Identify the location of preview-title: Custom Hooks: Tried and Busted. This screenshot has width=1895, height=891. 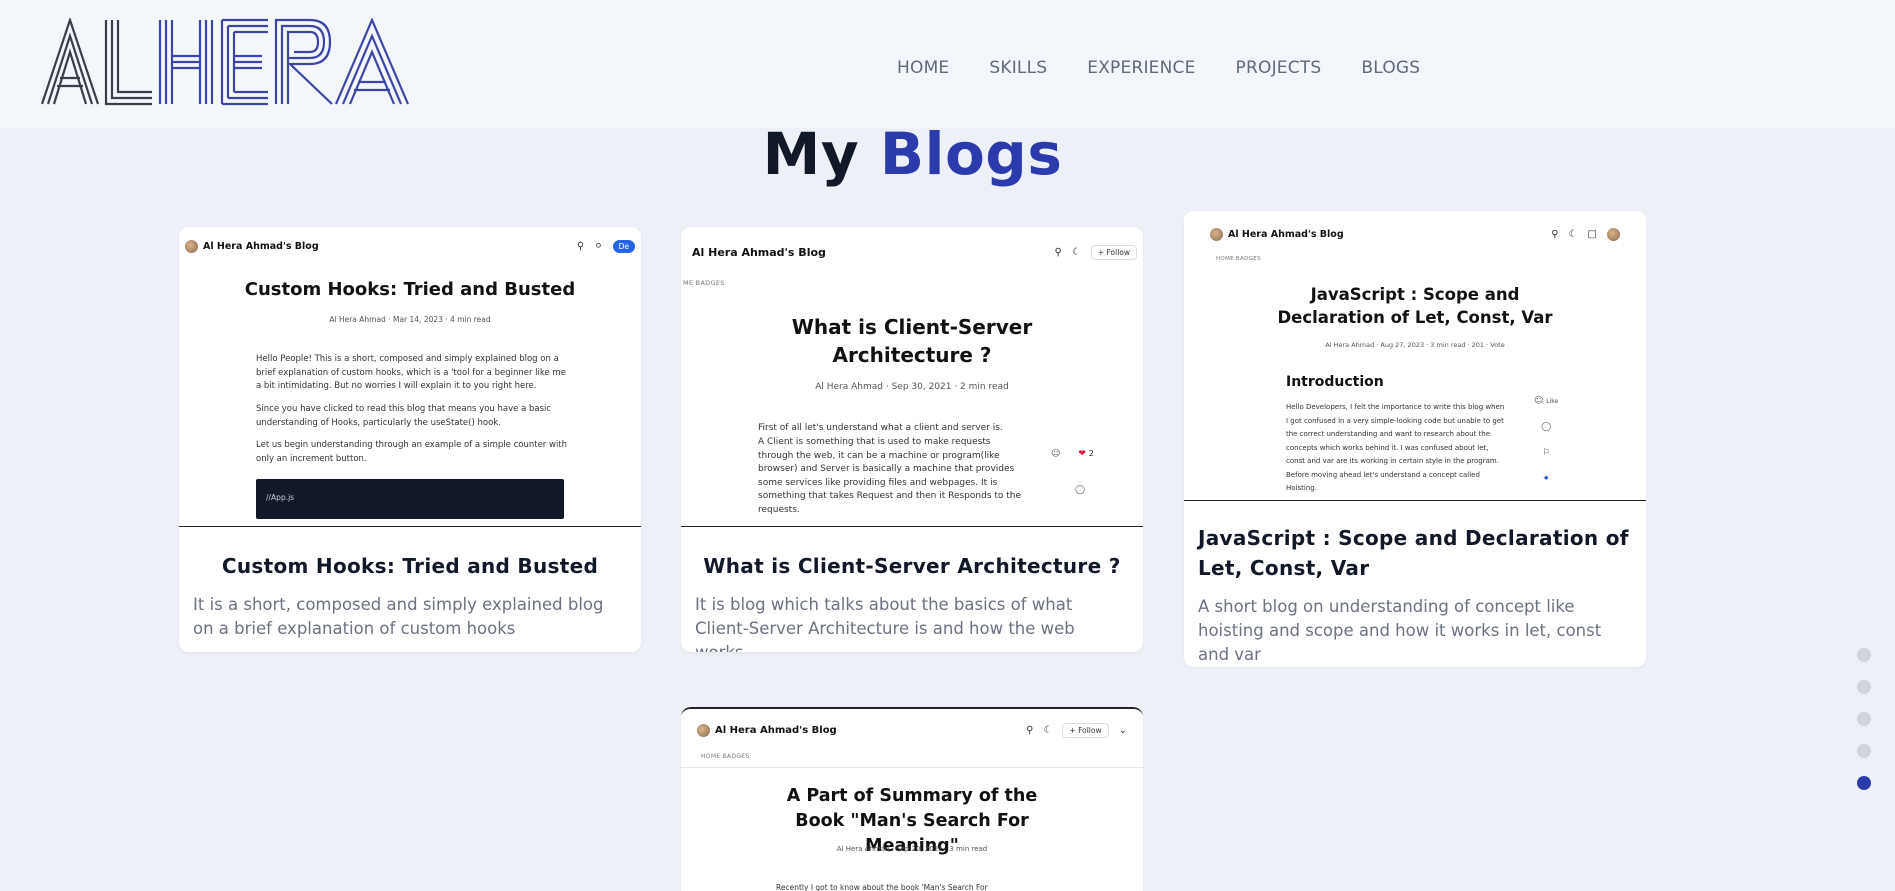
(410, 289).